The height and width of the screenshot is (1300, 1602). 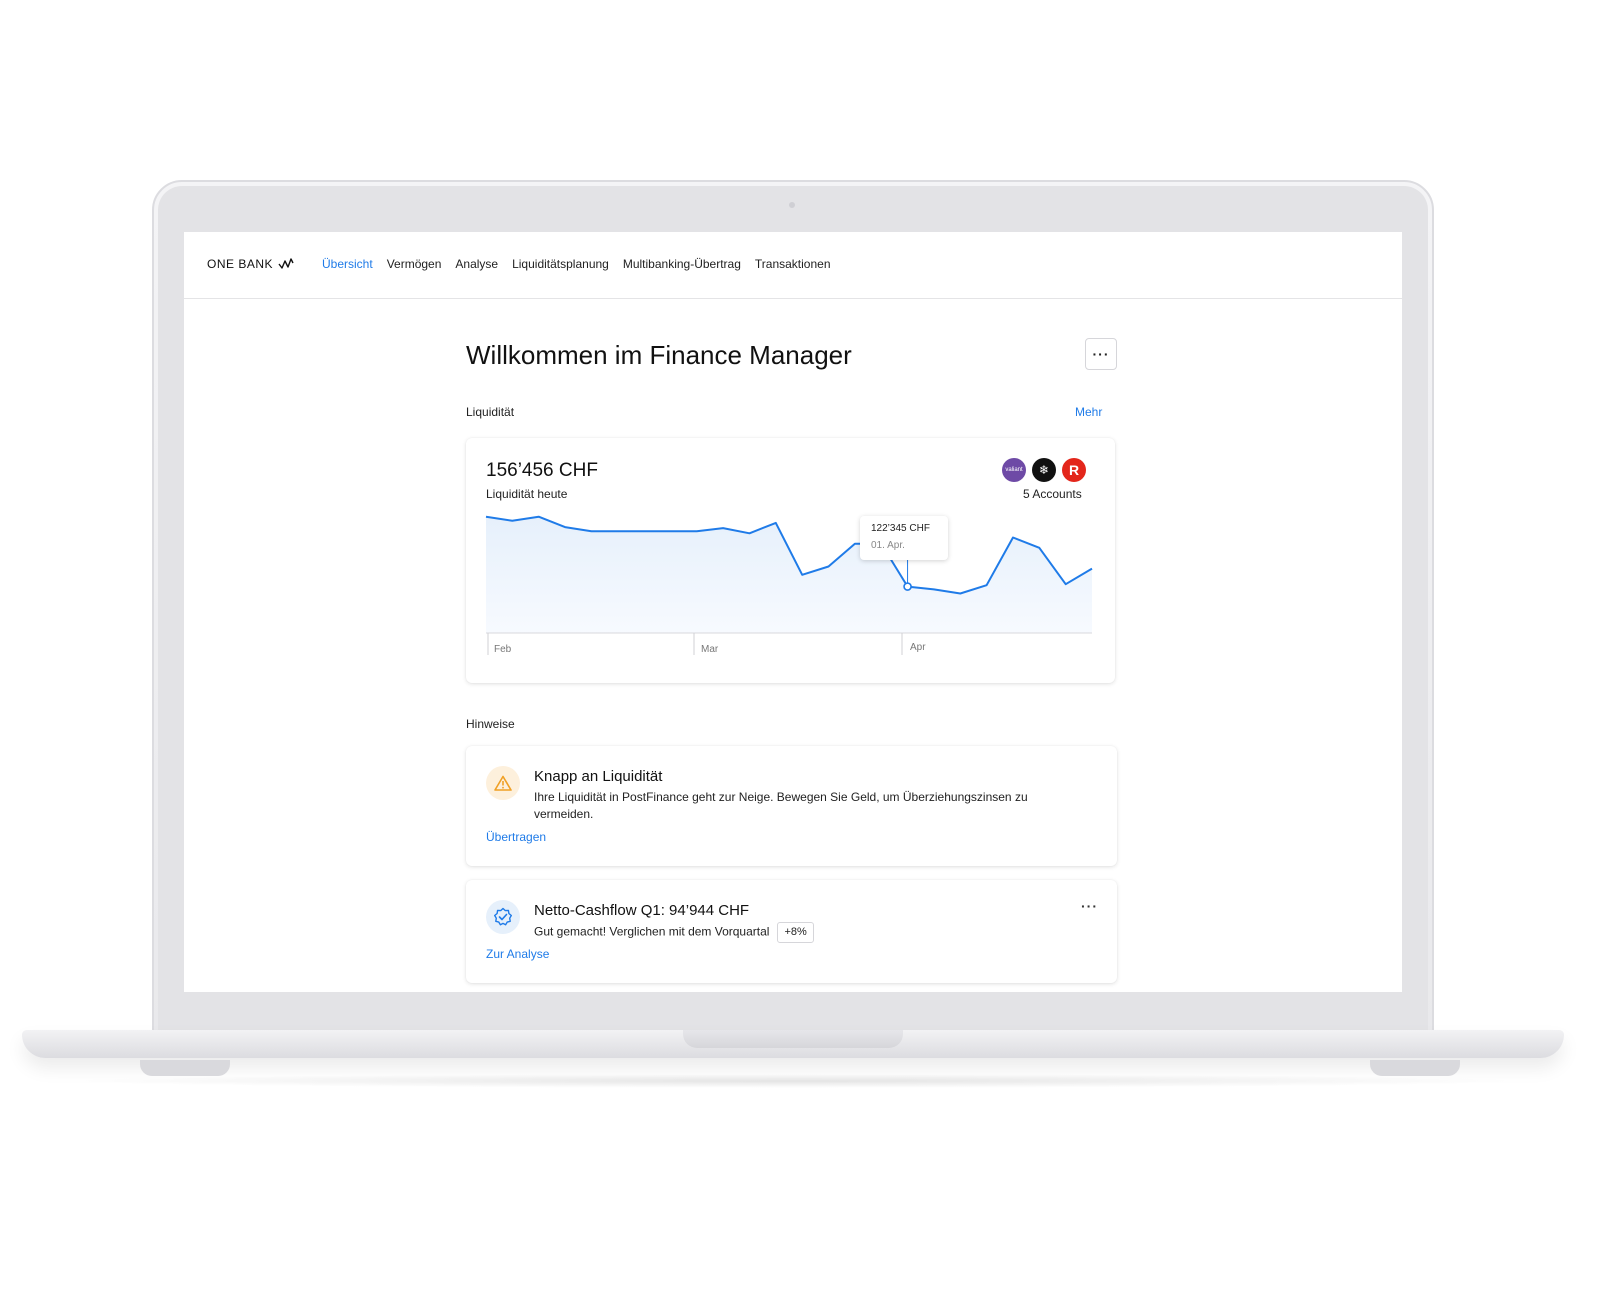 What do you see at coordinates (904, 538) in the screenshot?
I see `chart-tooltip: 122’345 CHF 01. Apr.` at bounding box center [904, 538].